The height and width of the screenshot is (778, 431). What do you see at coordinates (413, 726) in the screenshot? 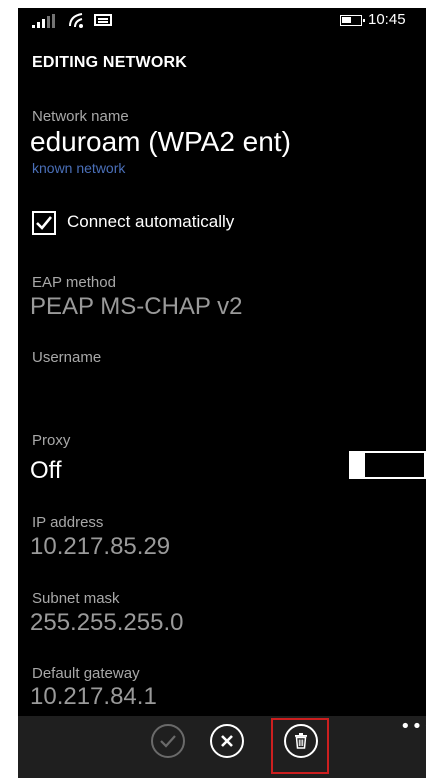
I see `more-button: •••` at bounding box center [413, 726].